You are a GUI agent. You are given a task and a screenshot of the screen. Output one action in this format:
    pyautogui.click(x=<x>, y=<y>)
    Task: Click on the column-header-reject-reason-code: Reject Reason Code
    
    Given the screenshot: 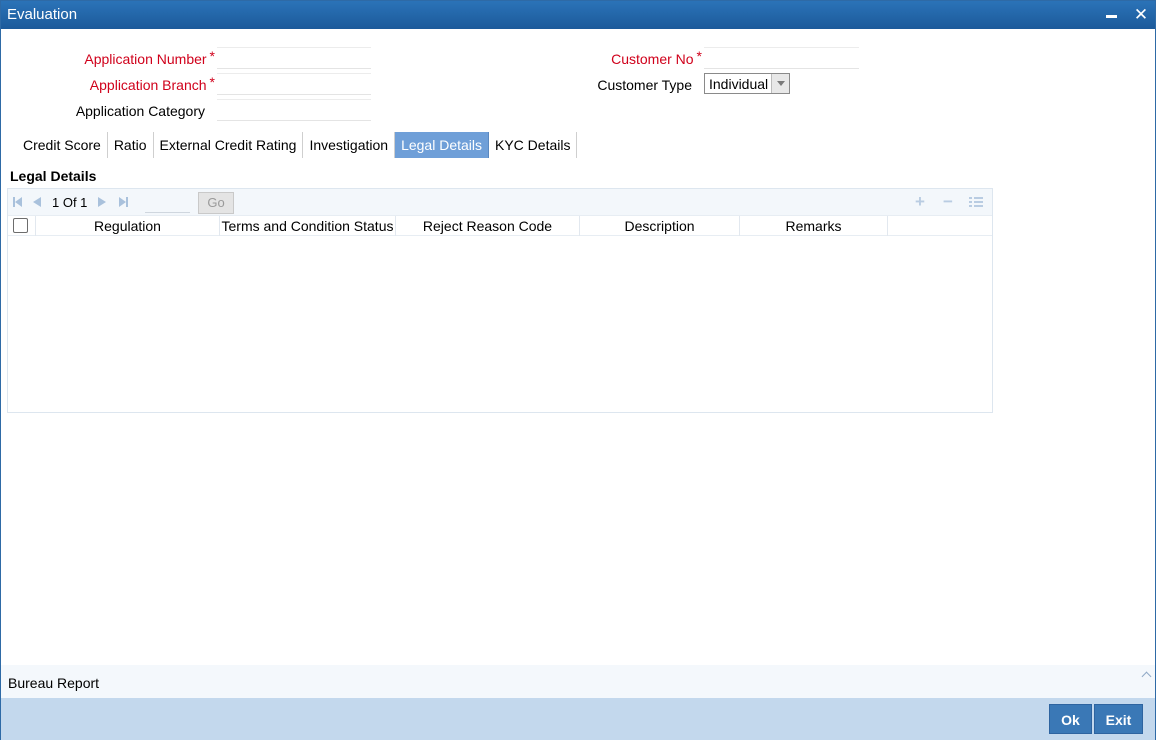 What is the action you would take?
    pyautogui.click(x=488, y=226)
    